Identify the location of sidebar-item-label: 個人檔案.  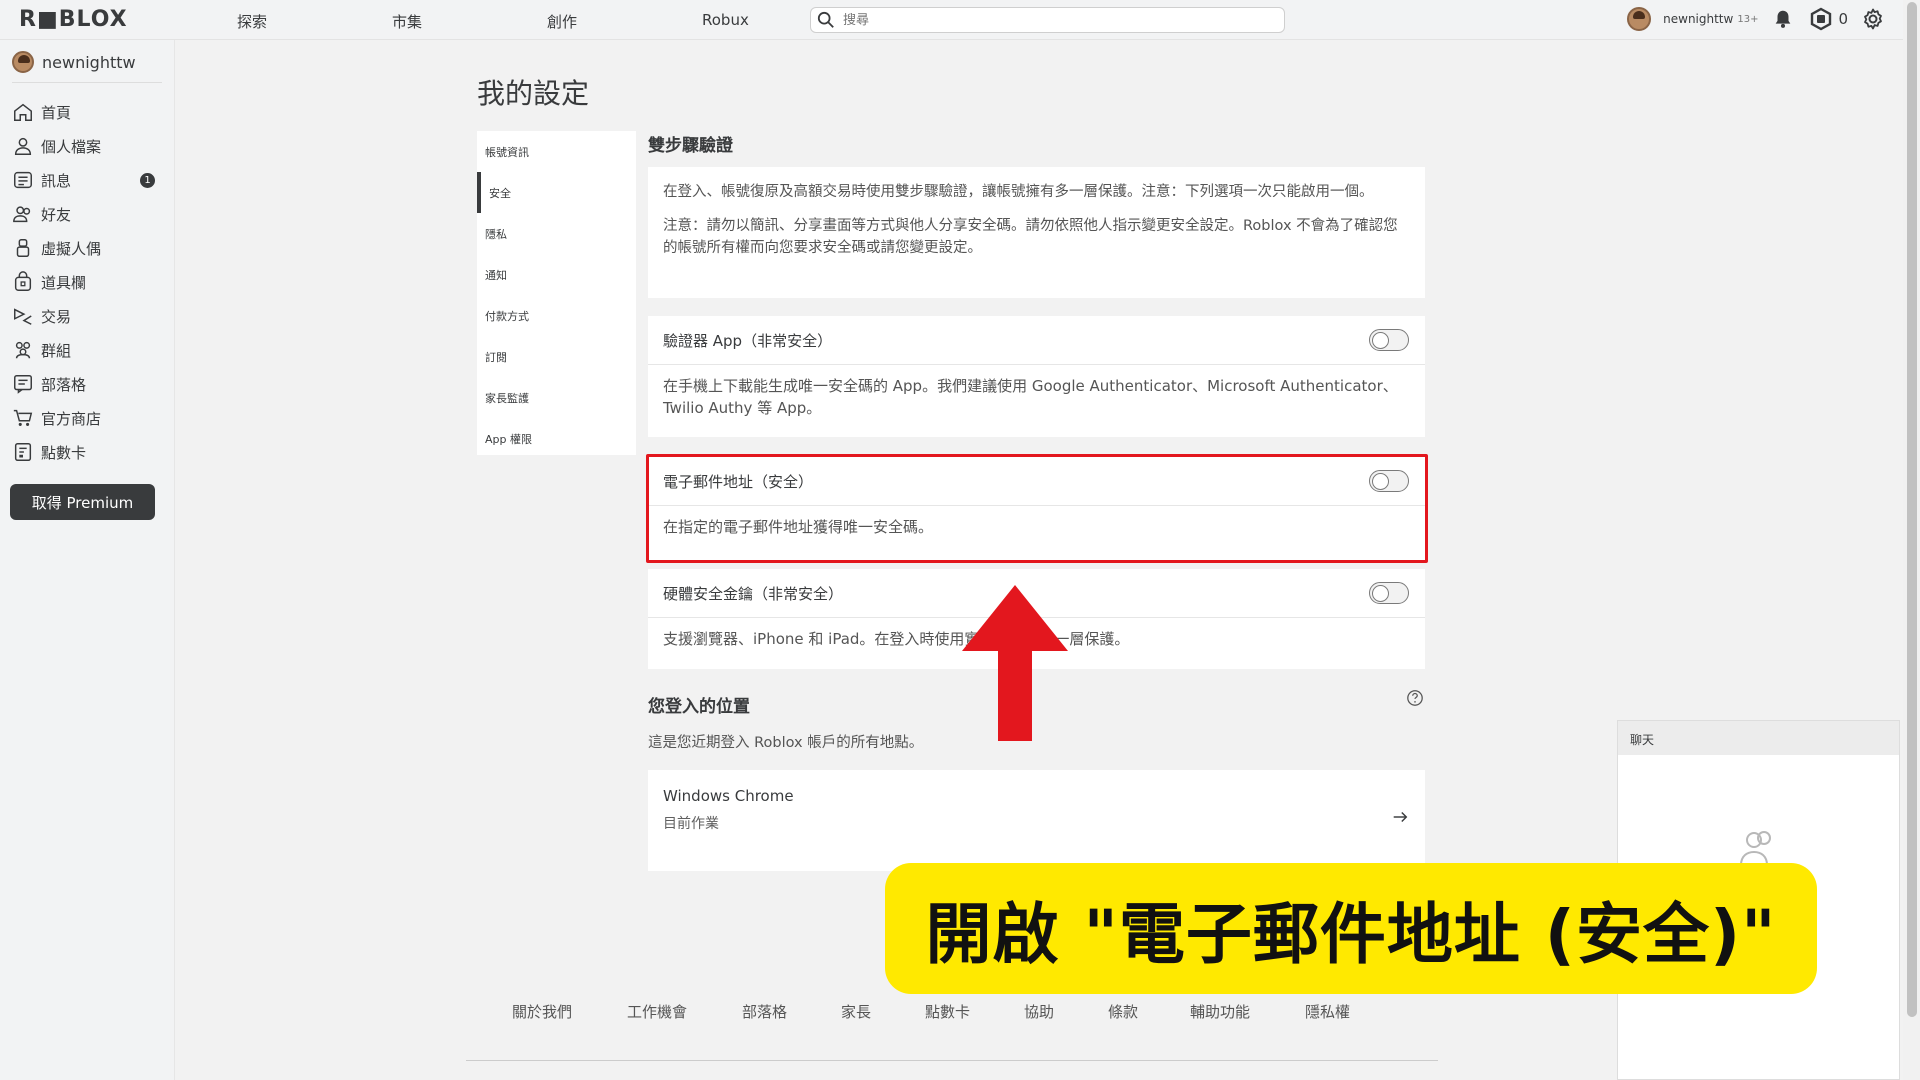
(71, 146).